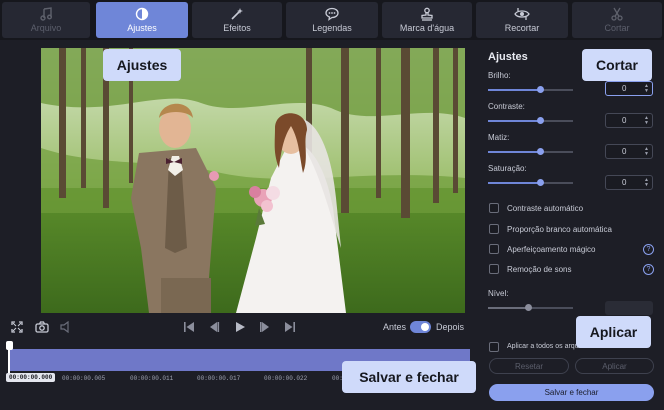 This screenshot has height=410, width=664. I want to click on magic-wand-icon, so click(237, 14).